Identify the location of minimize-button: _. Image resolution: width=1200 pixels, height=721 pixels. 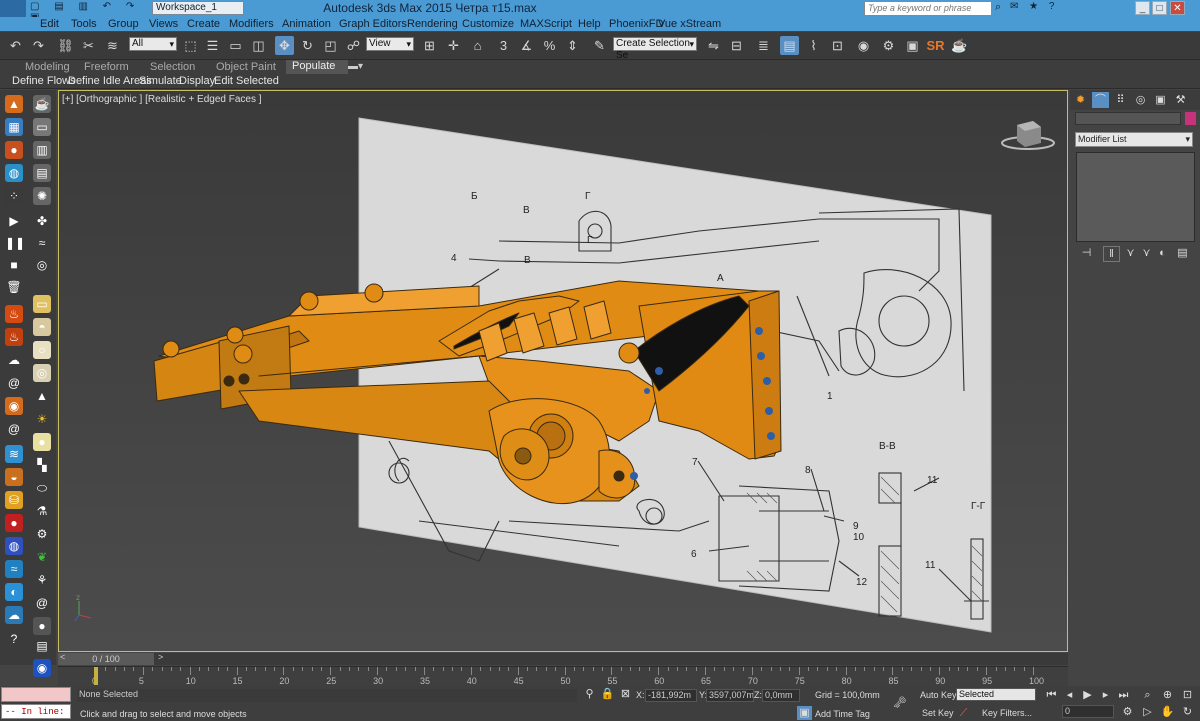
(1142, 8).